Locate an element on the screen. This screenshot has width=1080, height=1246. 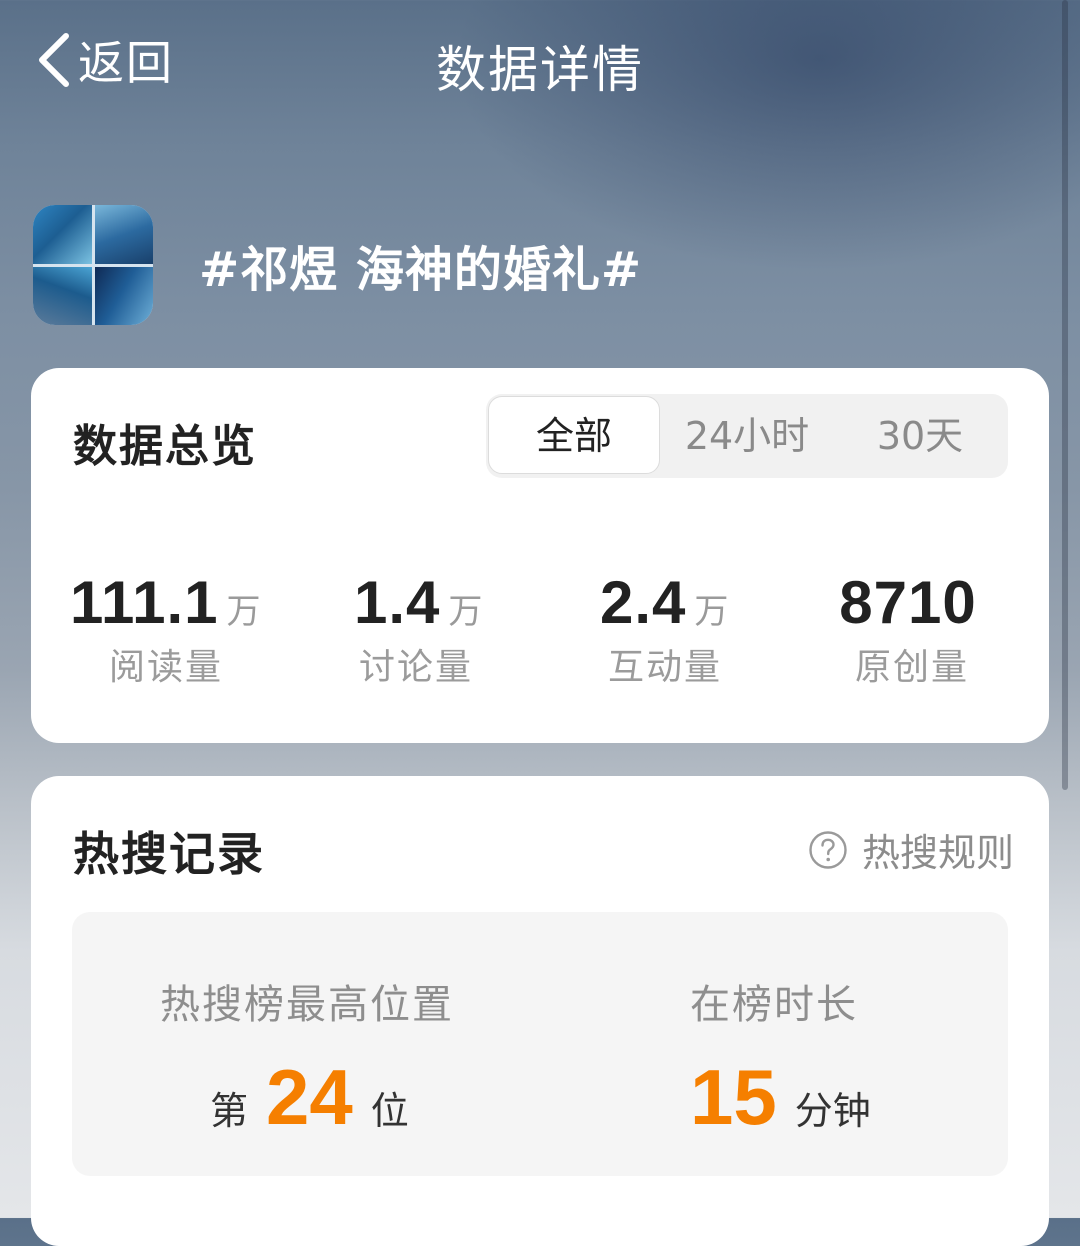
duration-unit: 分钟 is located at coordinates (832, 1111).